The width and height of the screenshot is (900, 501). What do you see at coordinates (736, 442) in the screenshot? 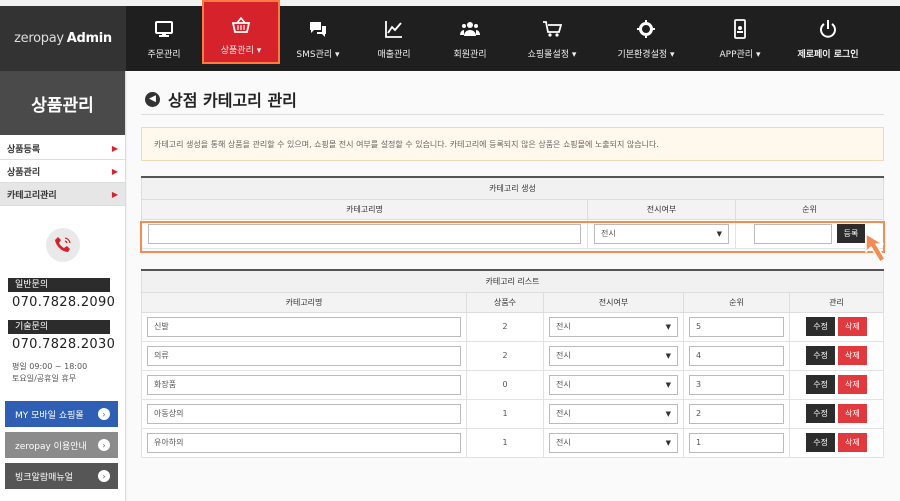
I see `row-rank-input: 1` at bounding box center [736, 442].